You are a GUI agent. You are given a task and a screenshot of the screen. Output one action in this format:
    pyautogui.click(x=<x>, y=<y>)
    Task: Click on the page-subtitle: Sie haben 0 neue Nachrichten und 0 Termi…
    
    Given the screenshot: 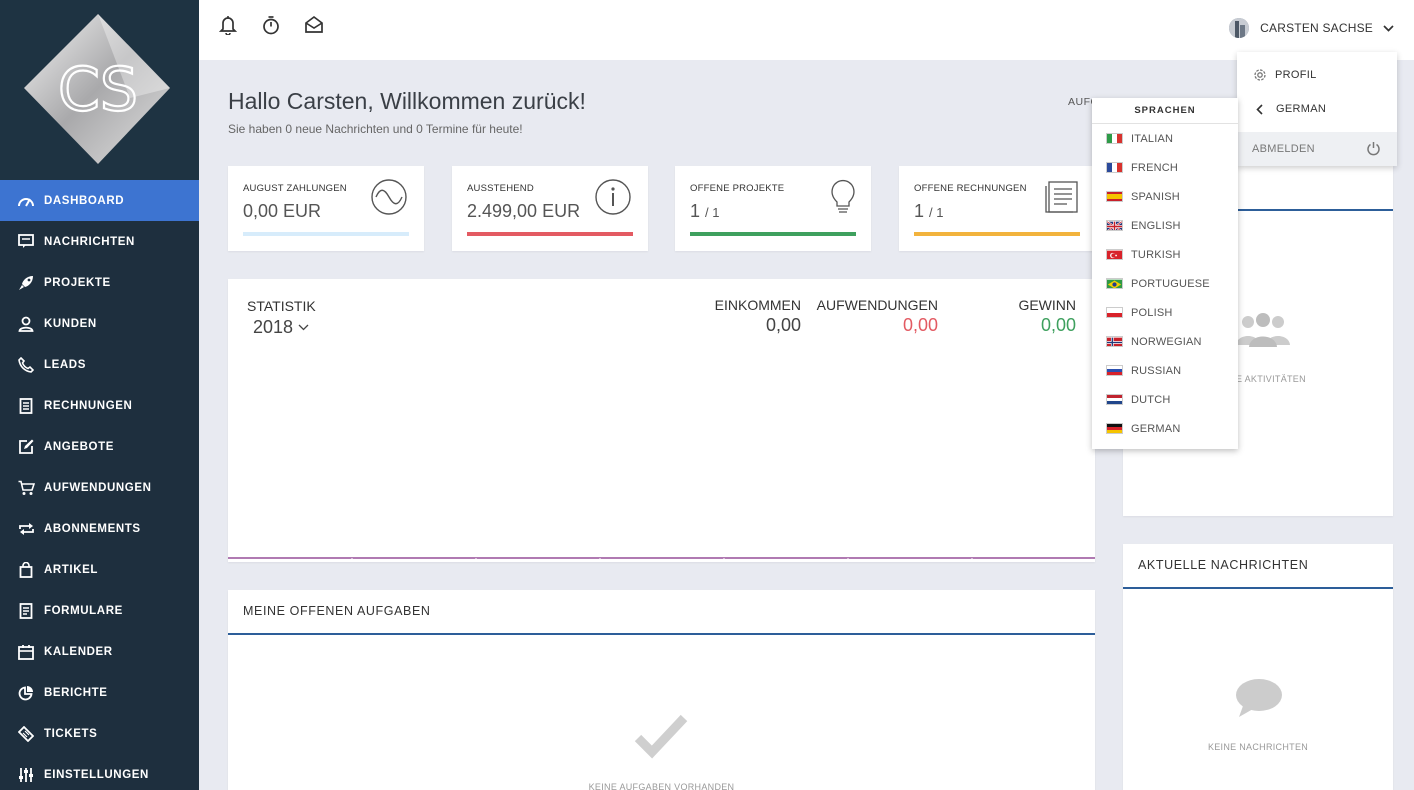 What is the action you would take?
    pyautogui.click(x=375, y=129)
    